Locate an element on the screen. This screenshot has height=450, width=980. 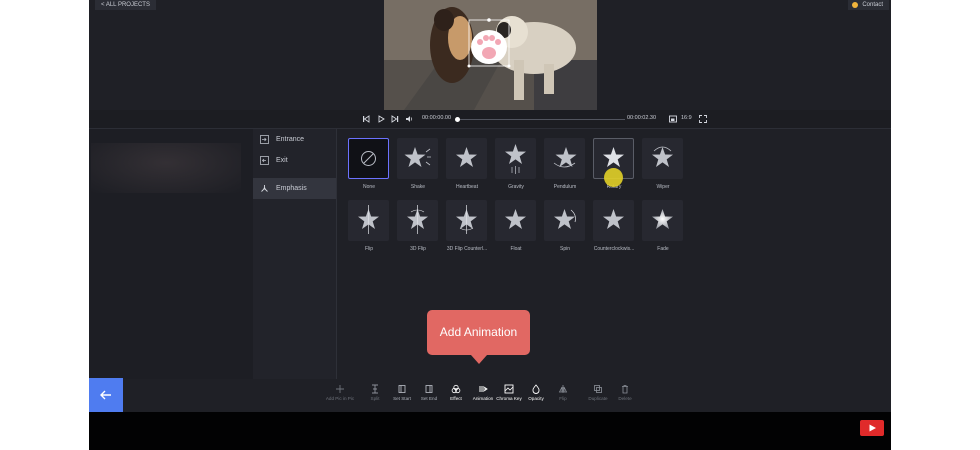
skip-end-icon is located at coordinates (395, 119).